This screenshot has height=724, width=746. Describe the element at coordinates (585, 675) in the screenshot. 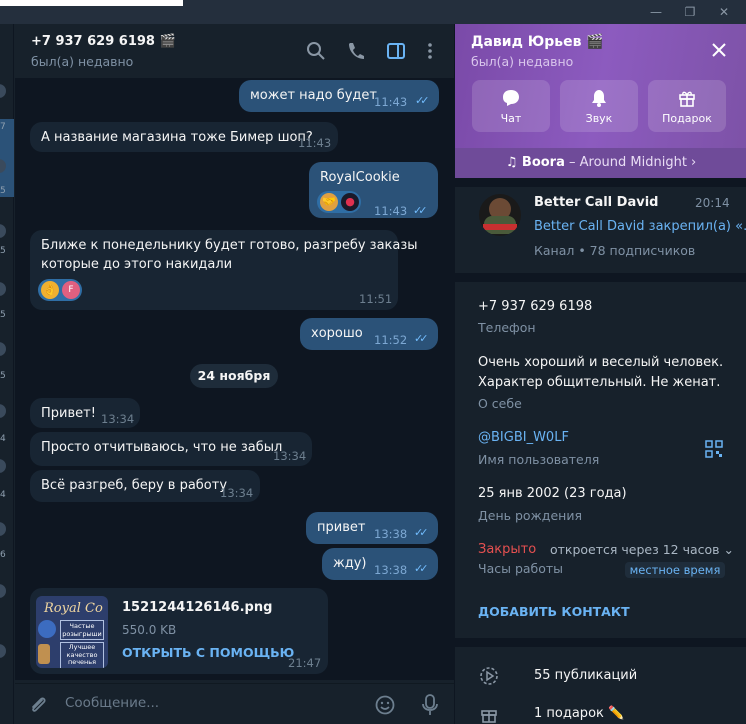

I see `publications-count: 55 публикаций` at that location.